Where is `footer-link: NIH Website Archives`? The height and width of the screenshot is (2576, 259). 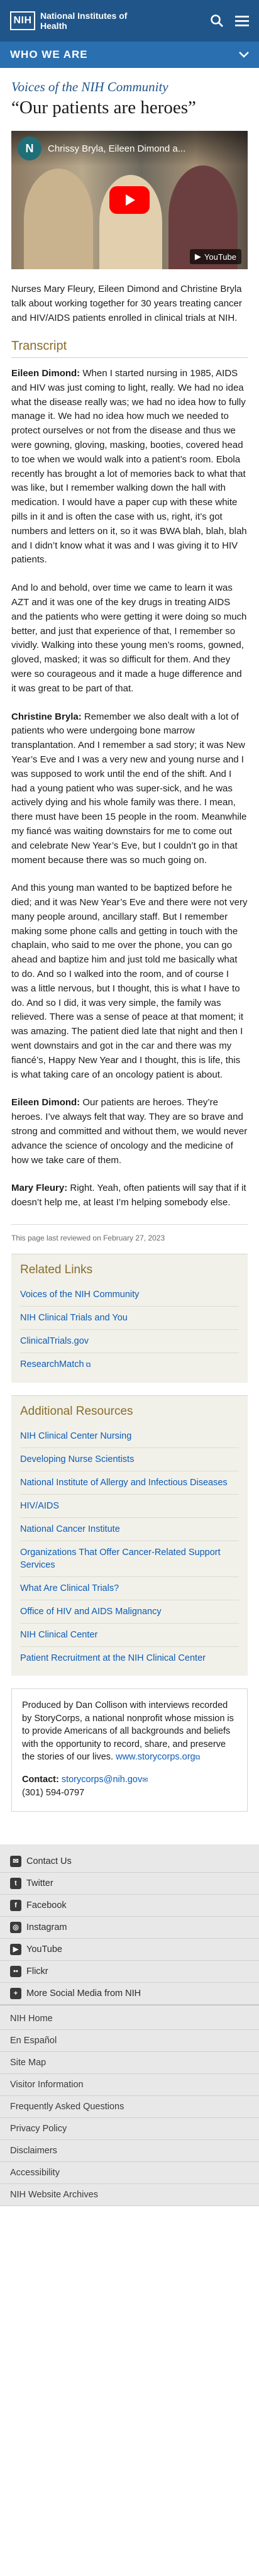 footer-link: NIH Website Archives is located at coordinates (129, 2195).